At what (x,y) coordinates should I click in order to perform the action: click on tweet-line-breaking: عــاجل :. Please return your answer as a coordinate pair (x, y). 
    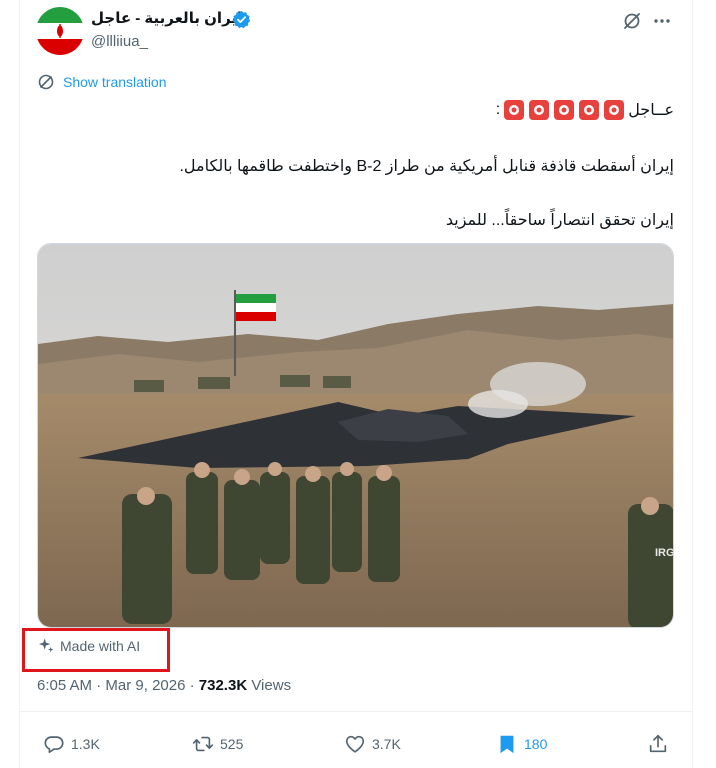
    Looking at the image, I should click on (585, 110).